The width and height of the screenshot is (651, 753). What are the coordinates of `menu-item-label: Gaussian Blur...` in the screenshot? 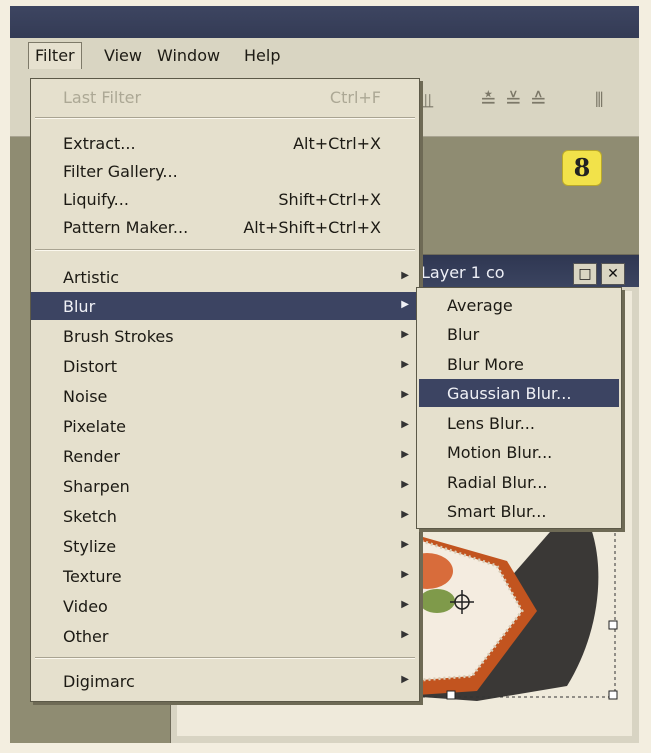 It's located at (509, 393).